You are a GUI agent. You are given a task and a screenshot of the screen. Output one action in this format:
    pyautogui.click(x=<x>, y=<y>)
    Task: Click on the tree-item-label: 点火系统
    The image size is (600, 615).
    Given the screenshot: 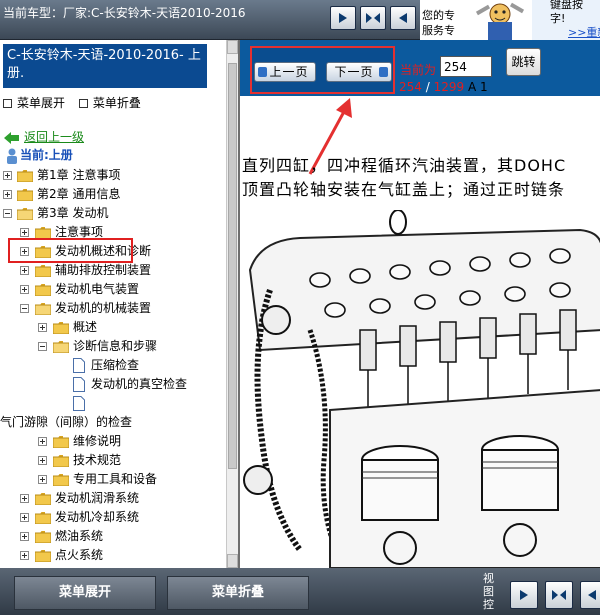 What is the action you would take?
    pyautogui.click(x=79, y=555)
    